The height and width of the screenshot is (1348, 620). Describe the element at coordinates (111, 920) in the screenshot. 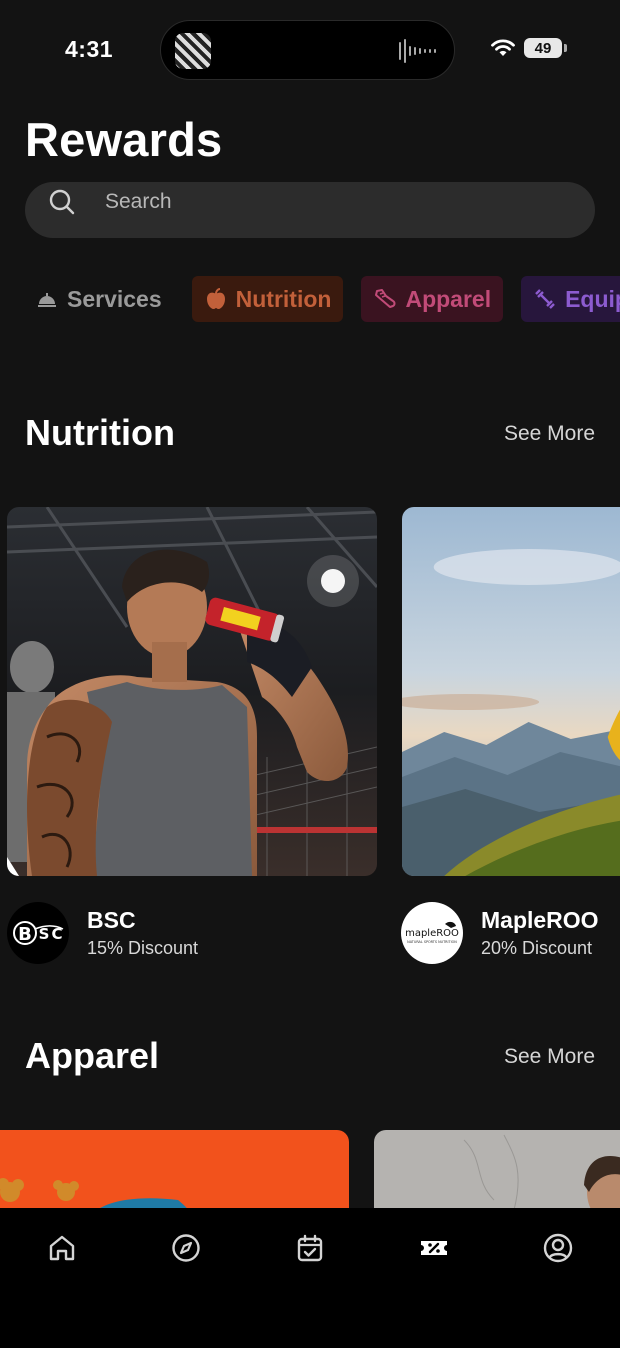

I see `brand-name: BSC` at that location.